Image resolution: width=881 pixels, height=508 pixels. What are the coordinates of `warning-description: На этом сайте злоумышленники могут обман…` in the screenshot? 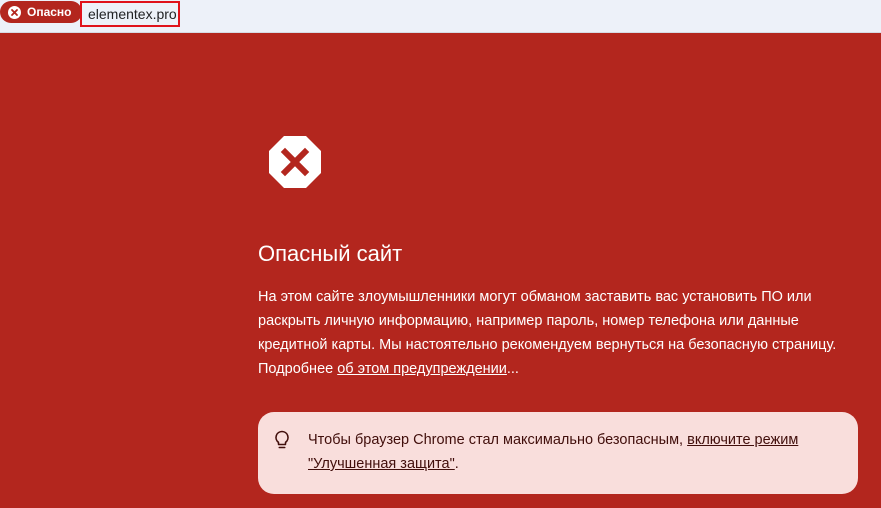 It's located at (558, 333).